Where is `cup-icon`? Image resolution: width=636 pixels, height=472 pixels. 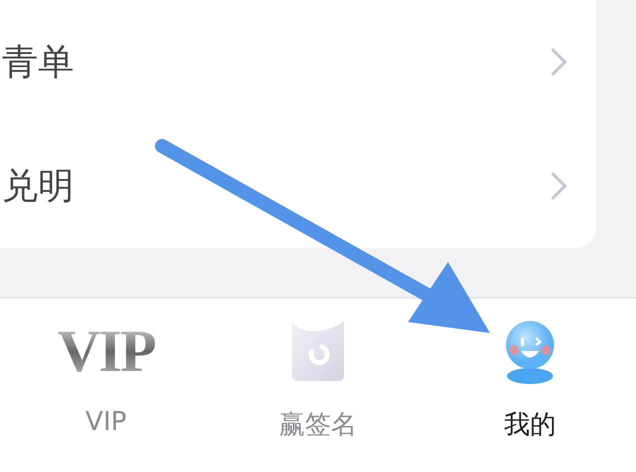
cup-icon is located at coordinates (318, 351).